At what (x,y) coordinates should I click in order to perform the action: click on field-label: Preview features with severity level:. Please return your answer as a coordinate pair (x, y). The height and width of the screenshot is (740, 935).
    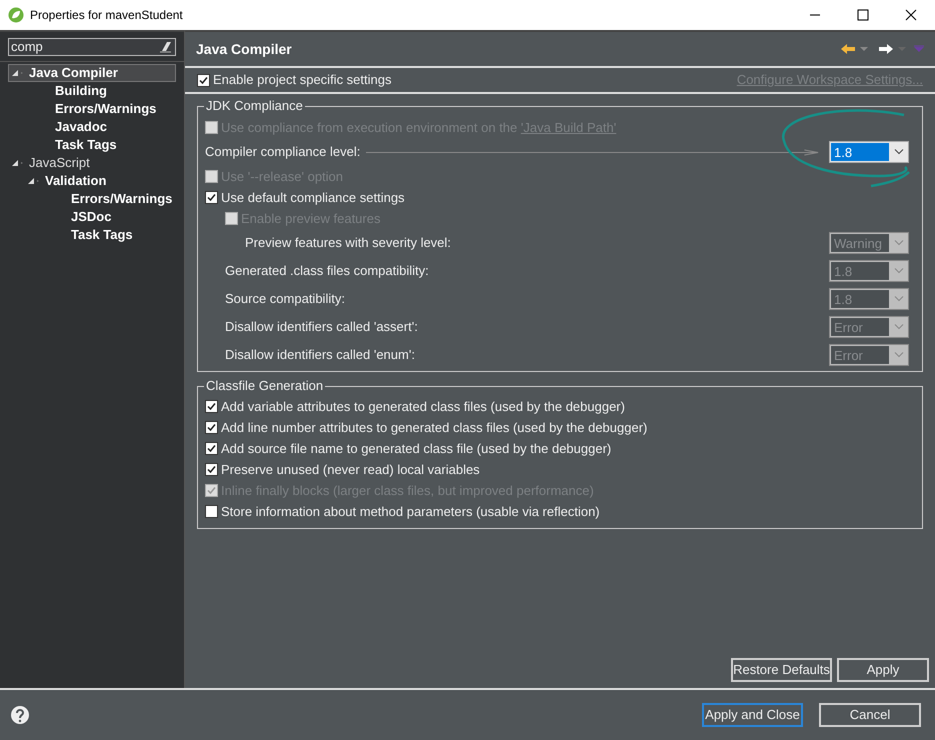
    Looking at the image, I should click on (348, 243).